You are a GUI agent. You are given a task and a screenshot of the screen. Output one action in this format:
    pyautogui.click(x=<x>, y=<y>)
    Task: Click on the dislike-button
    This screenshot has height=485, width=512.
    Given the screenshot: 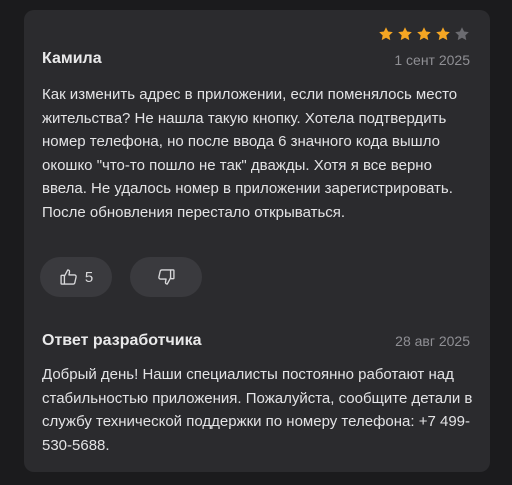 What is the action you would take?
    pyautogui.click(x=166, y=277)
    